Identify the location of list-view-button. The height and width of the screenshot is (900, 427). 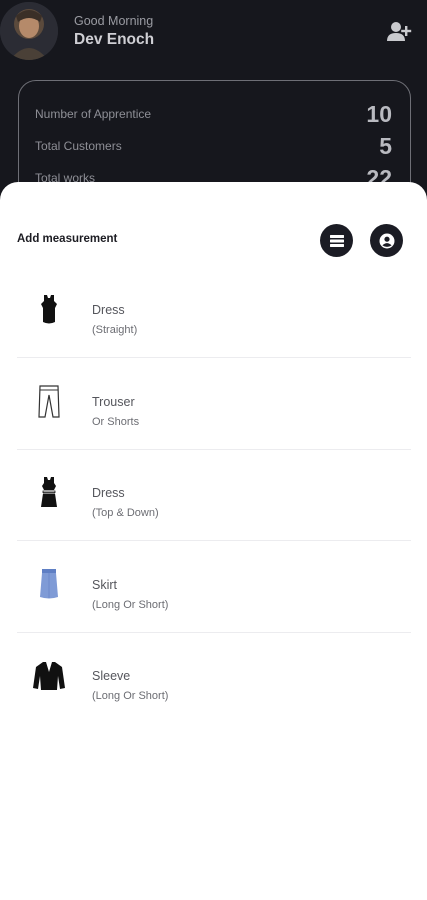
(336, 240).